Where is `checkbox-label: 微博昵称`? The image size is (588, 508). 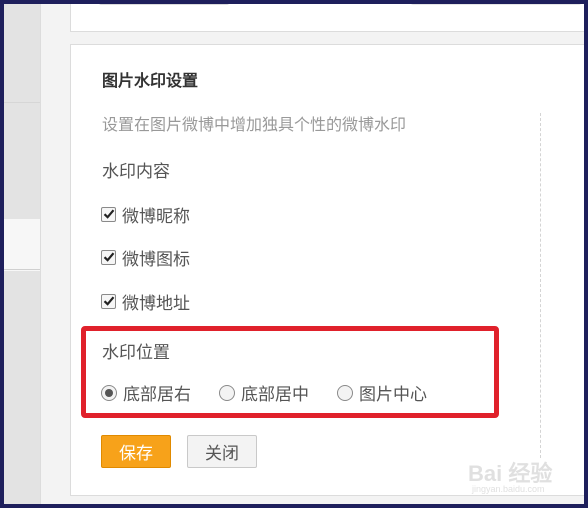 checkbox-label: 微博昵称 is located at coordinates (156, 216).